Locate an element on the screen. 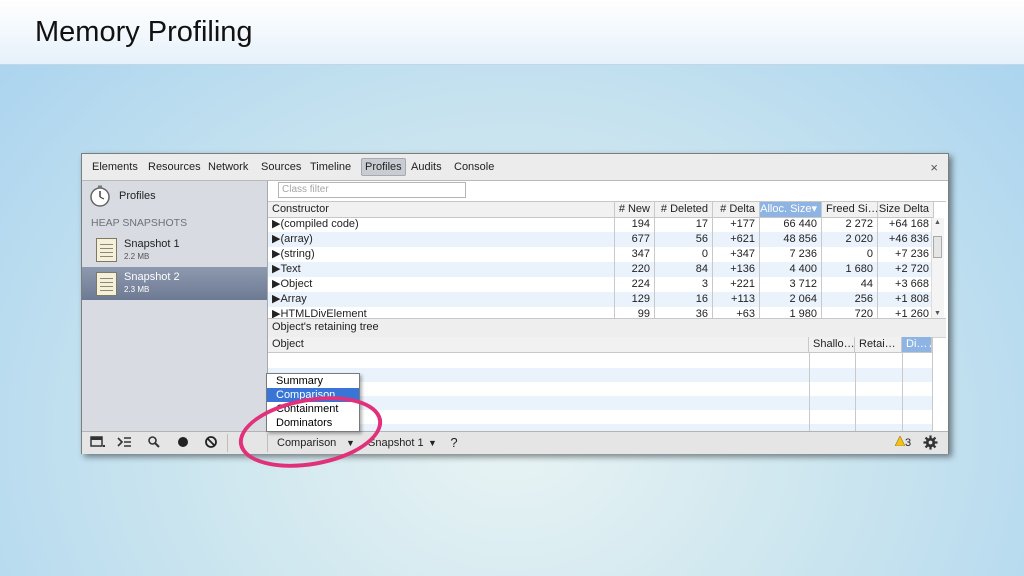 The height and width of the screenshot is (576, 1024). cell-freed-size: 2 020 is located at coordinates (850, 239).